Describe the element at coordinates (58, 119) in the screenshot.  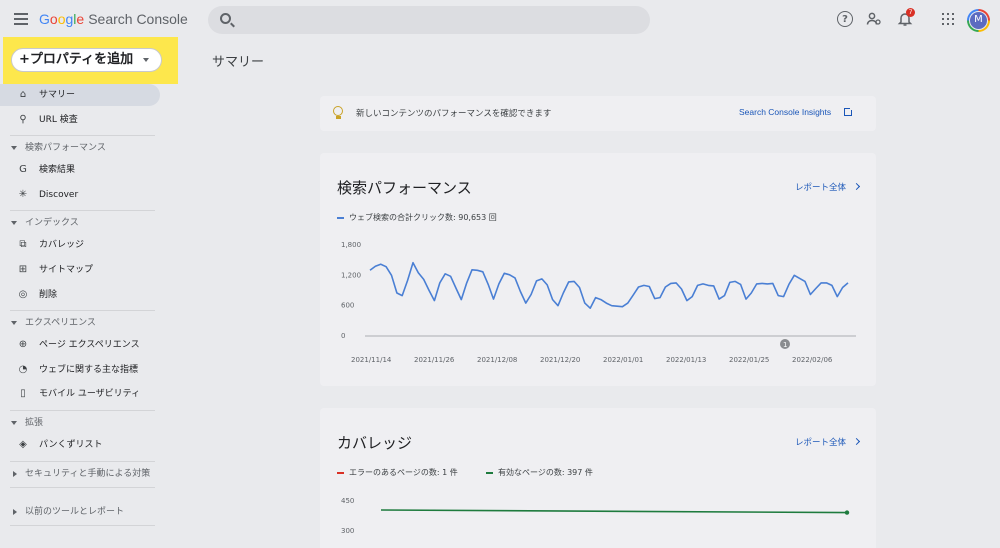
I see `sidebar-item-label: URL 検査` at that location.